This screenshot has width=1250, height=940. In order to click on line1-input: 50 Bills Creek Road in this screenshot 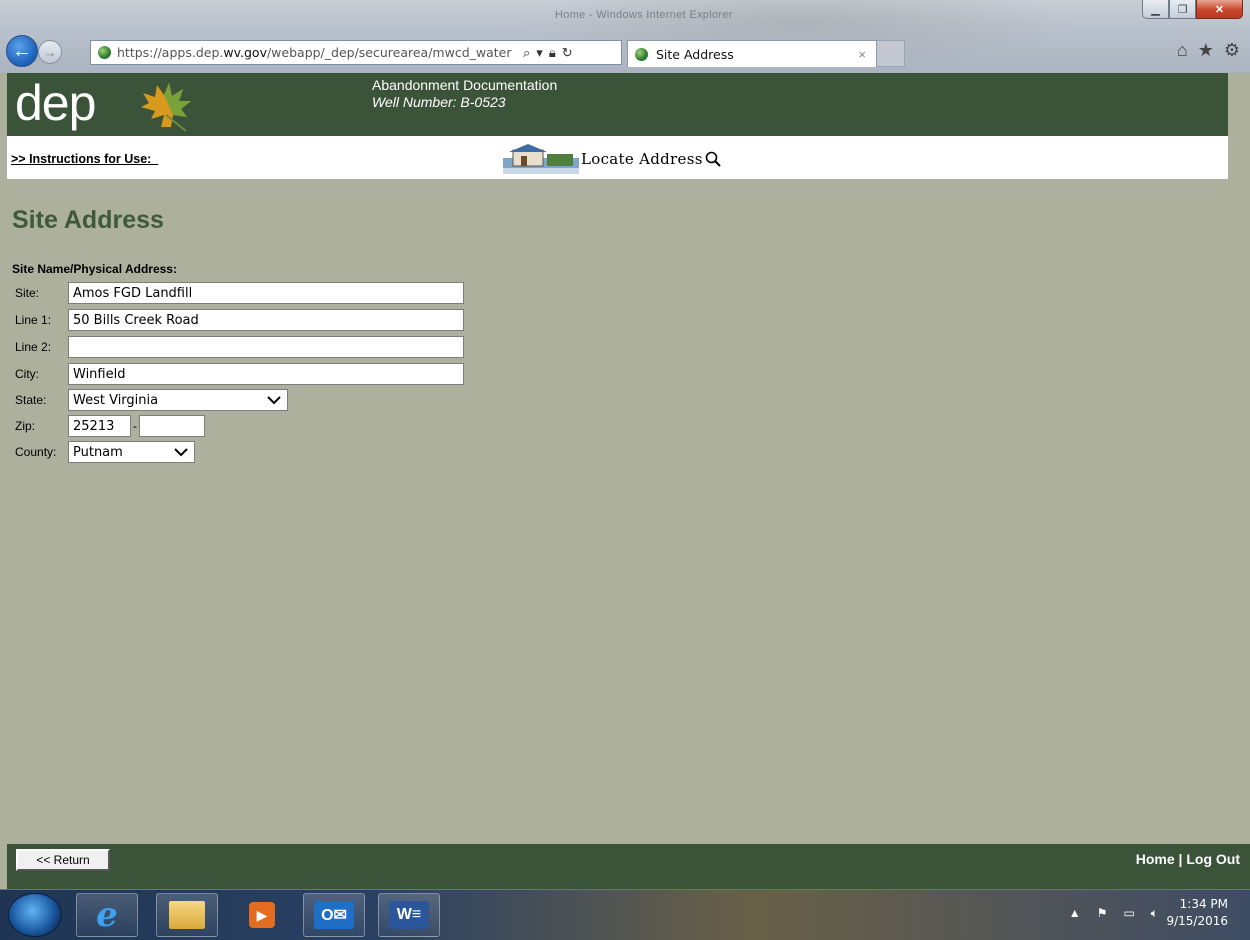, I will do `click(266, 320)`.